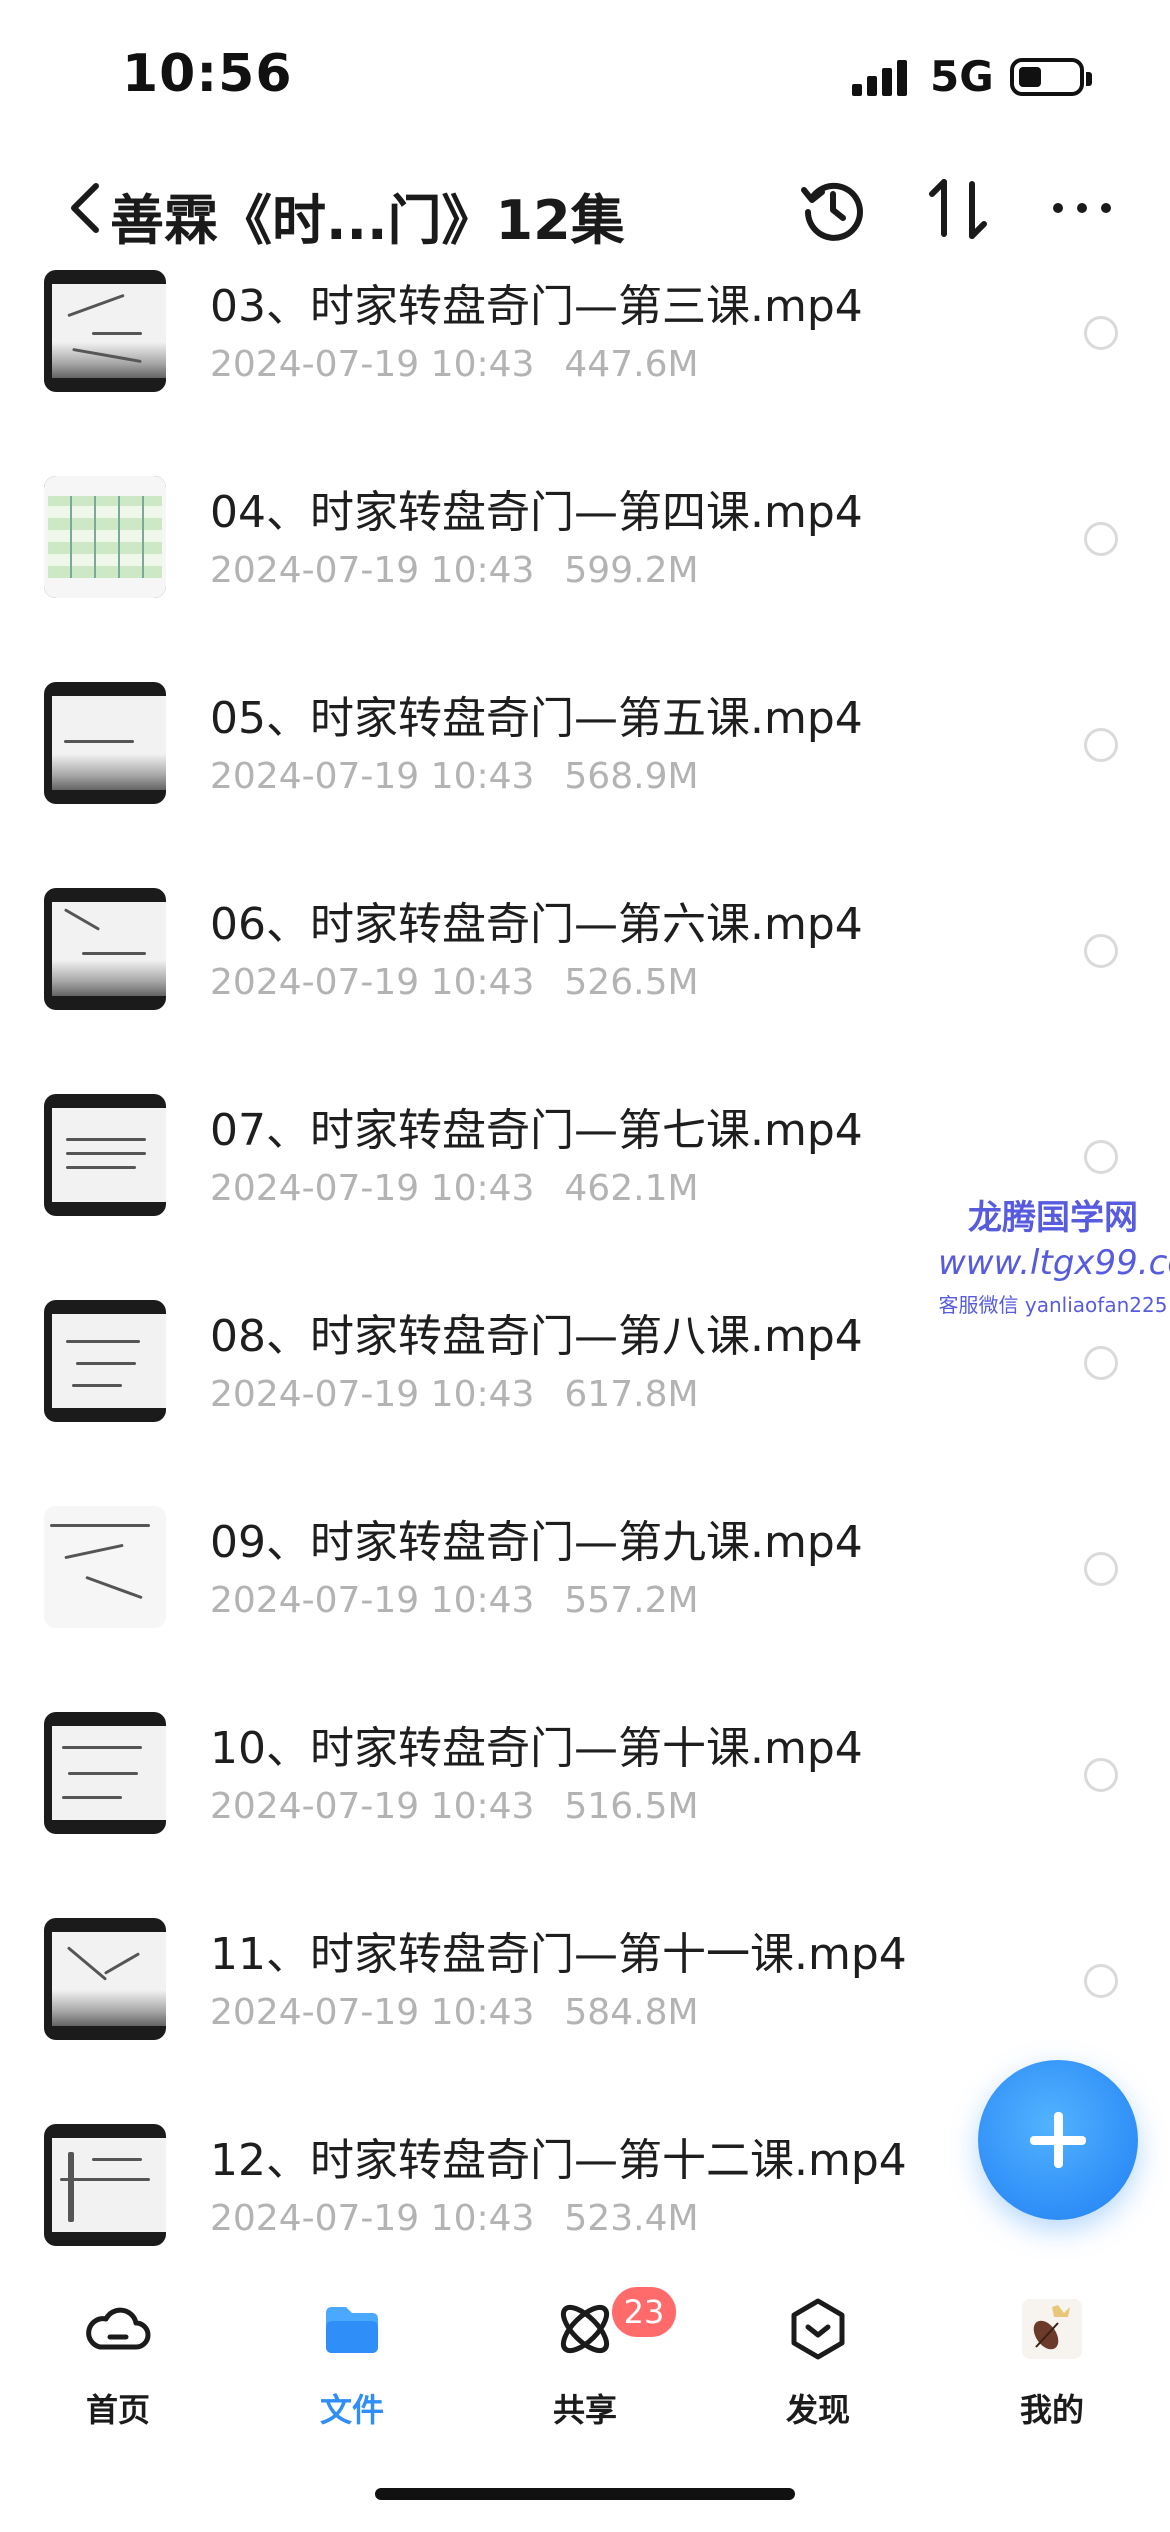  I want to click on status-time: 10:56, so click(207, 74).